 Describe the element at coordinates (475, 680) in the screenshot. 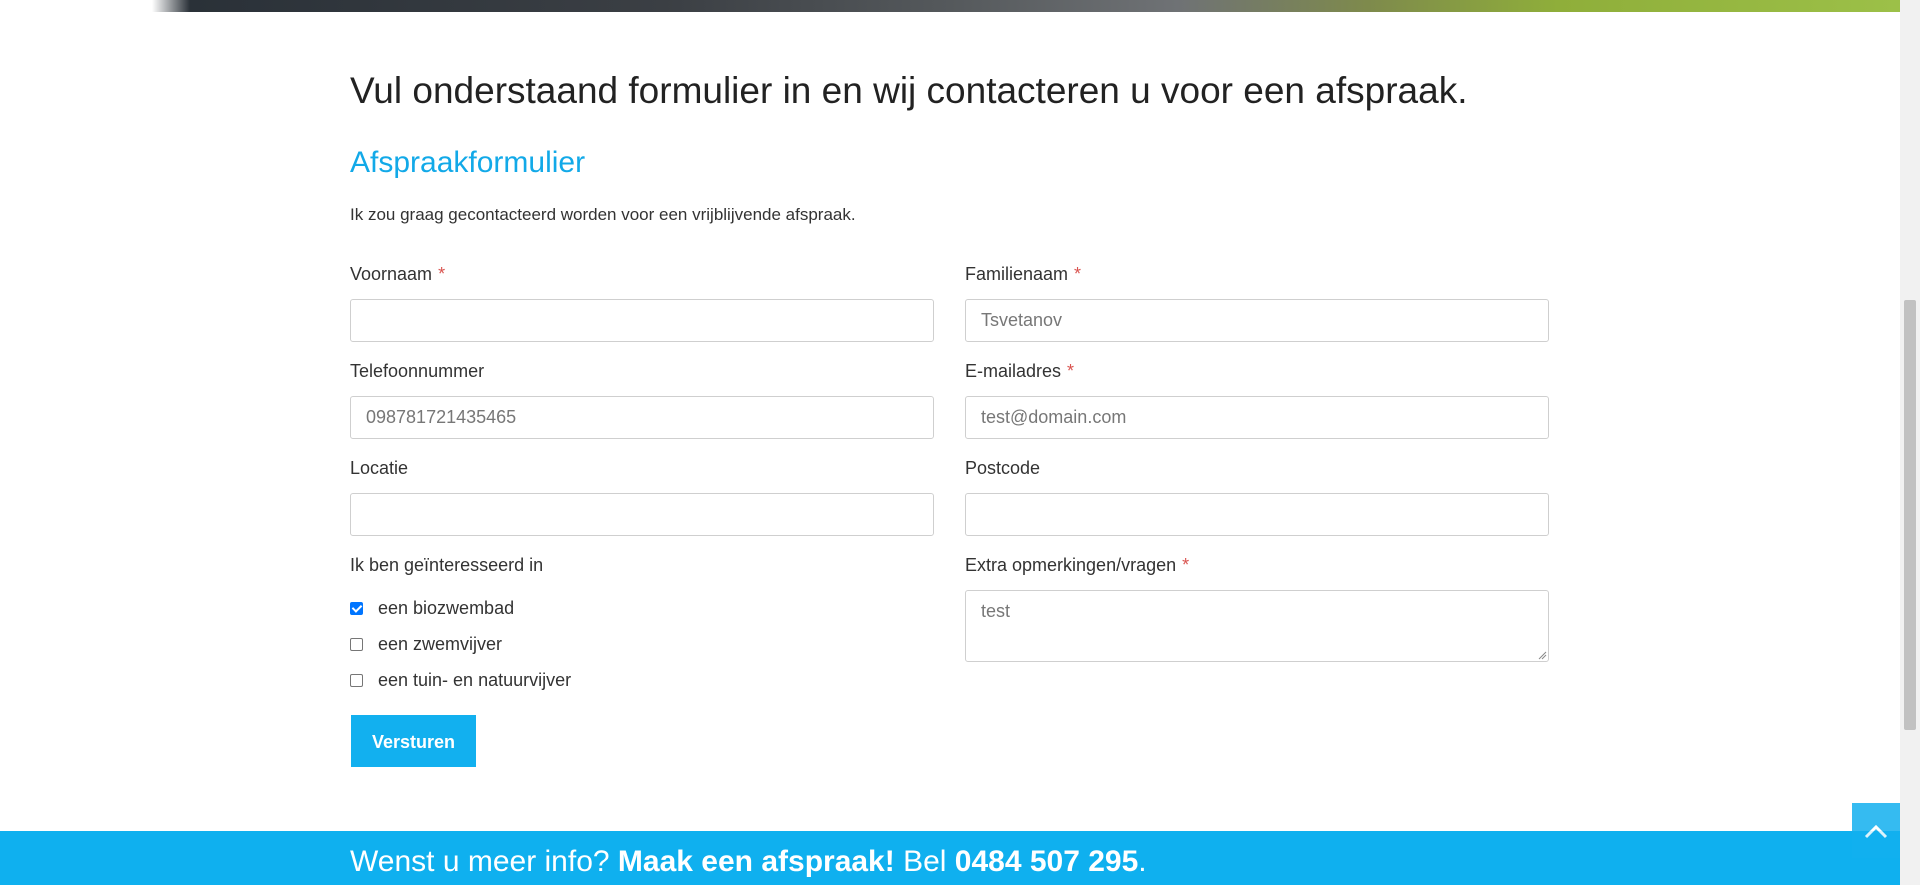

I see `checkbox-label: een tuin- en natuurvijver` at that location.